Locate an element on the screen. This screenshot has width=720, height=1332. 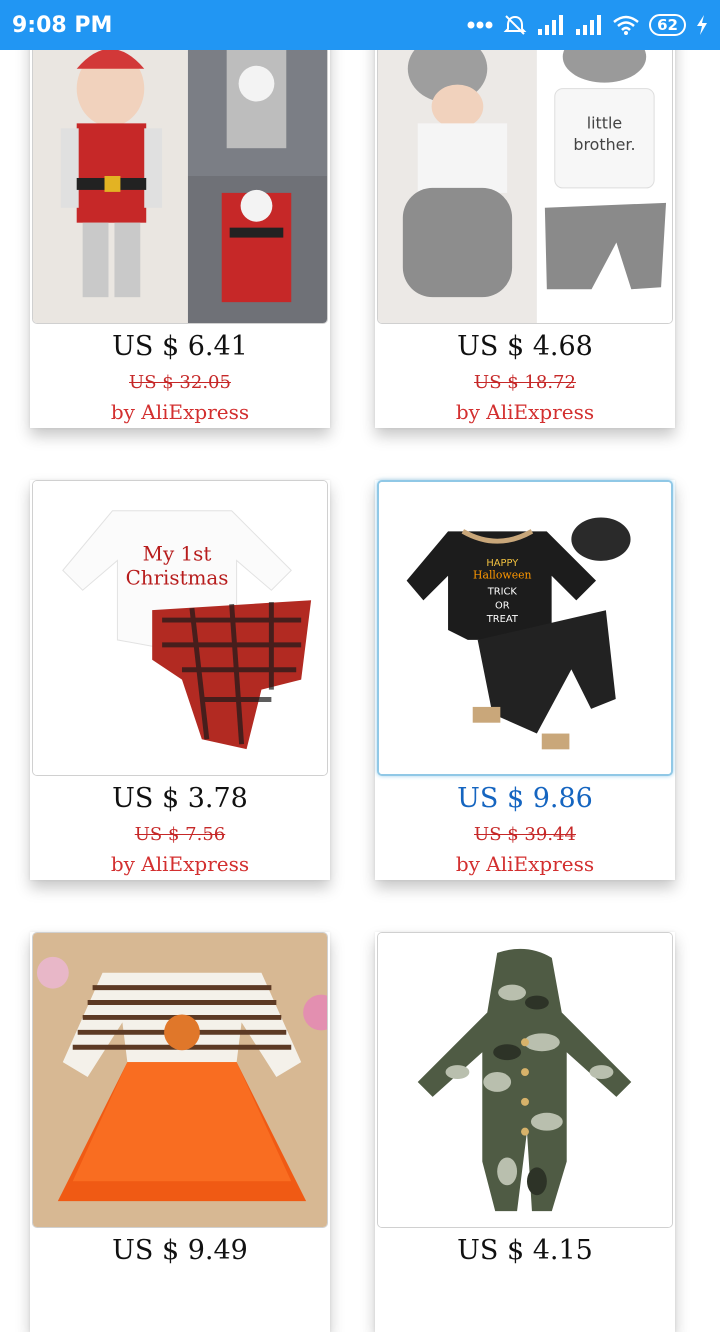
status-time: 9:08 PM is located at coordinates (62, 25).